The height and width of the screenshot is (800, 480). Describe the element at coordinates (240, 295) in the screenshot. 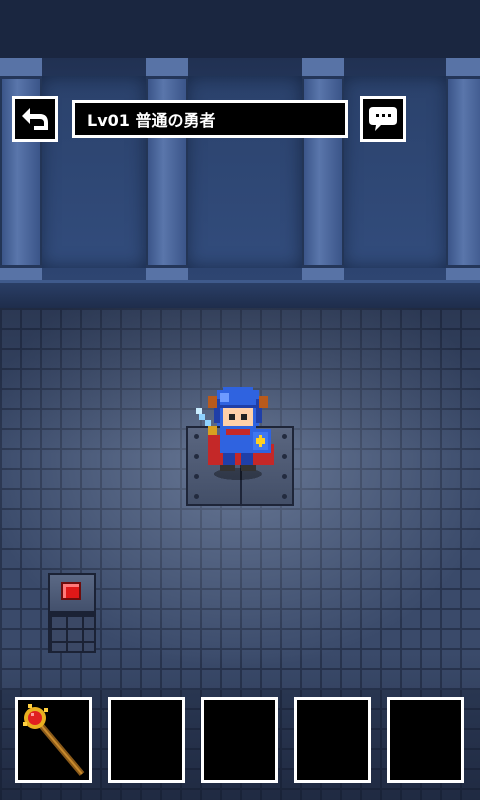

I see `wall-ledge` at that location.